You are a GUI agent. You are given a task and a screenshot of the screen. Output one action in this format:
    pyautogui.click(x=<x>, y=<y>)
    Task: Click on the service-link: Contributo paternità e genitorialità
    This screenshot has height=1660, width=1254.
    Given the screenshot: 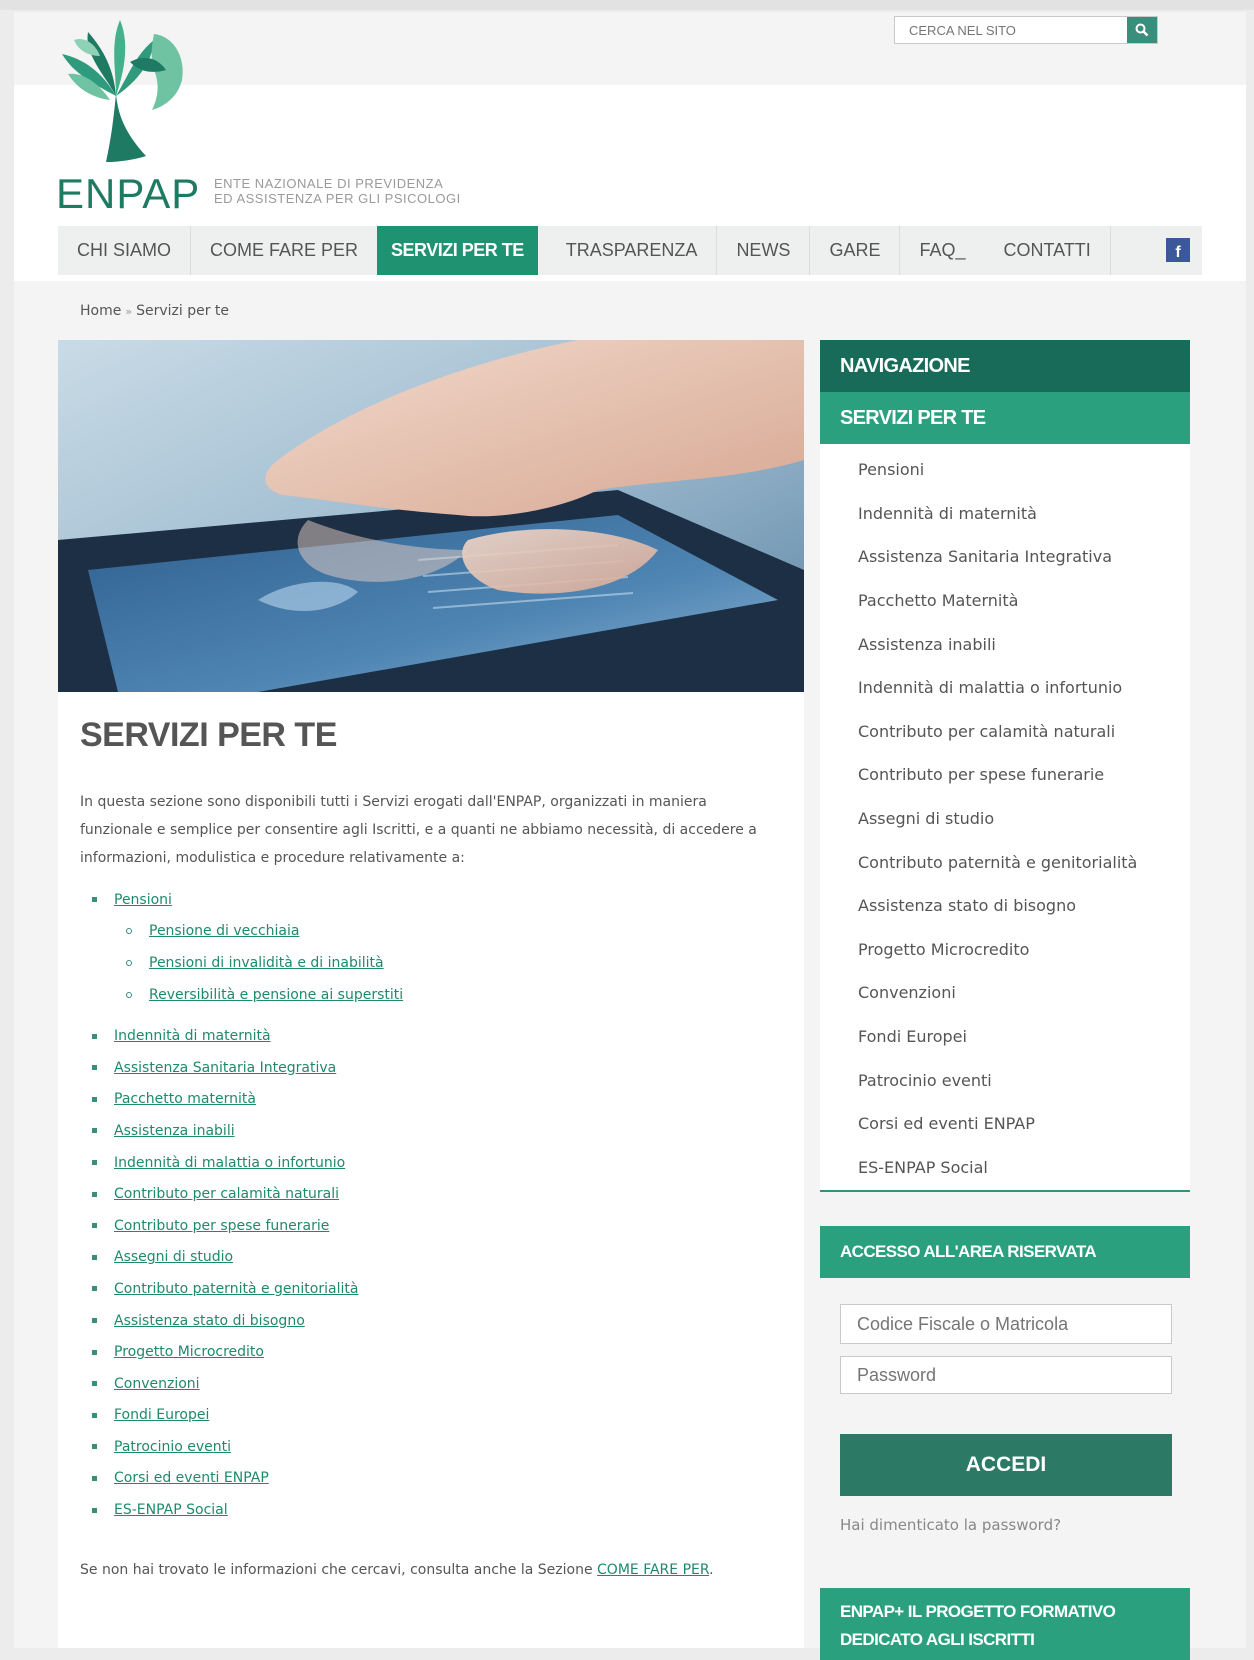 What is the action you would take?
    pyautogui.click(x=236, y=1289)
    